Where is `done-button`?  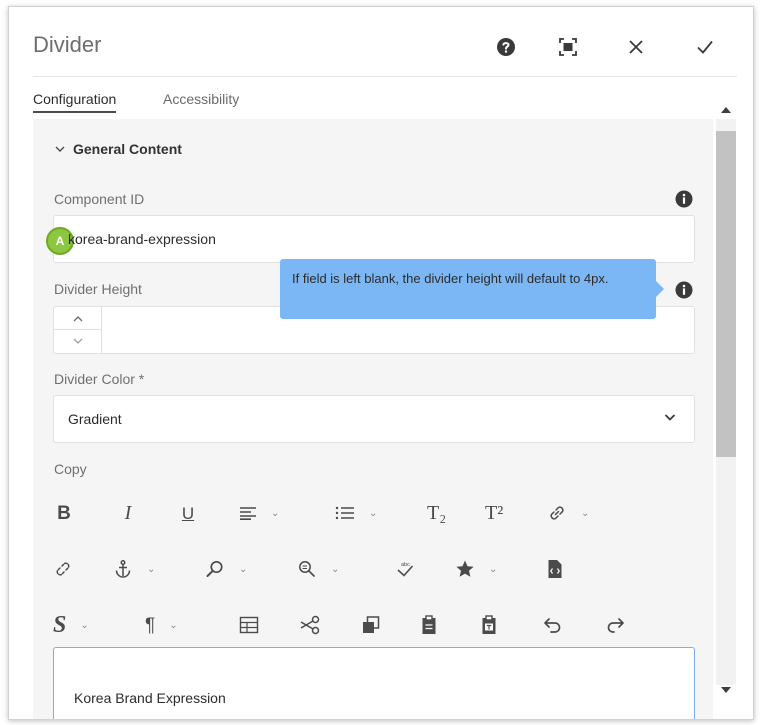
done-button is located at coordinates (705, 47).